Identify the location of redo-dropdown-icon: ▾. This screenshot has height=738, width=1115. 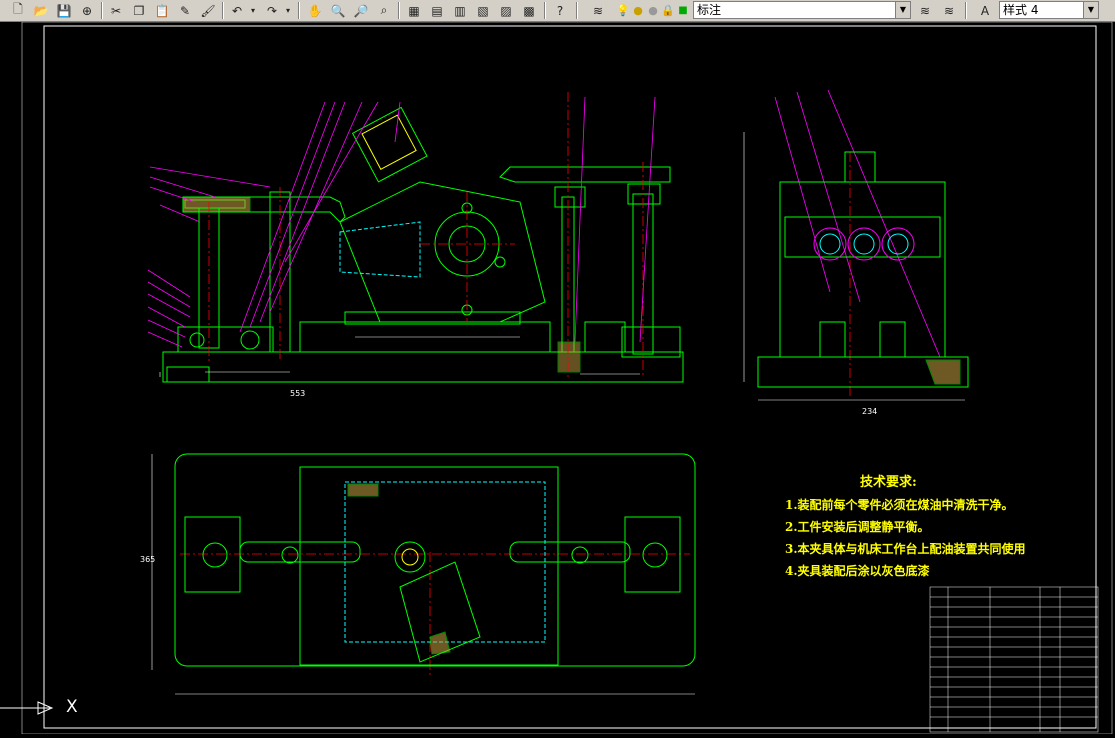
(288, 10).